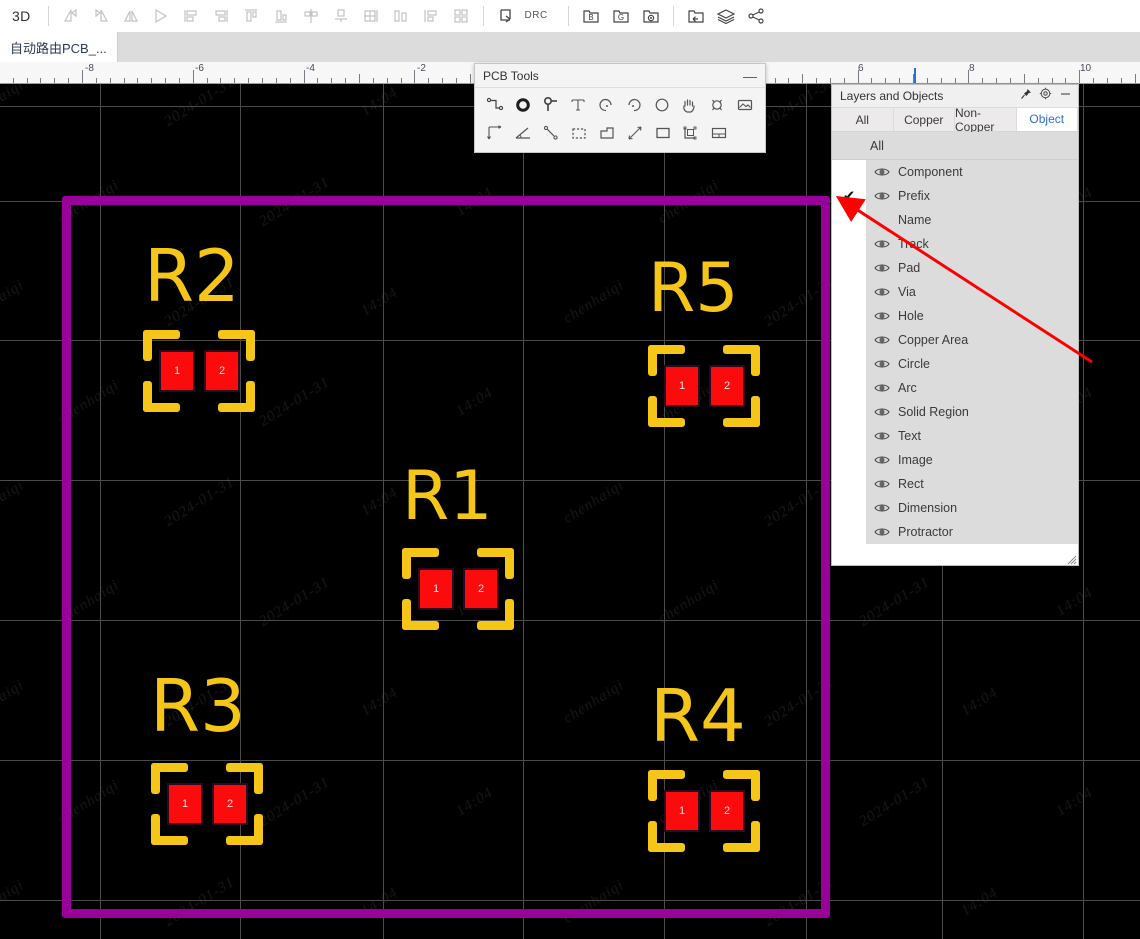 The image size is (1140, 939). Describe the element at coordinates (591, 16) in the screenshot. I see `board-b-icon: B` at that location.